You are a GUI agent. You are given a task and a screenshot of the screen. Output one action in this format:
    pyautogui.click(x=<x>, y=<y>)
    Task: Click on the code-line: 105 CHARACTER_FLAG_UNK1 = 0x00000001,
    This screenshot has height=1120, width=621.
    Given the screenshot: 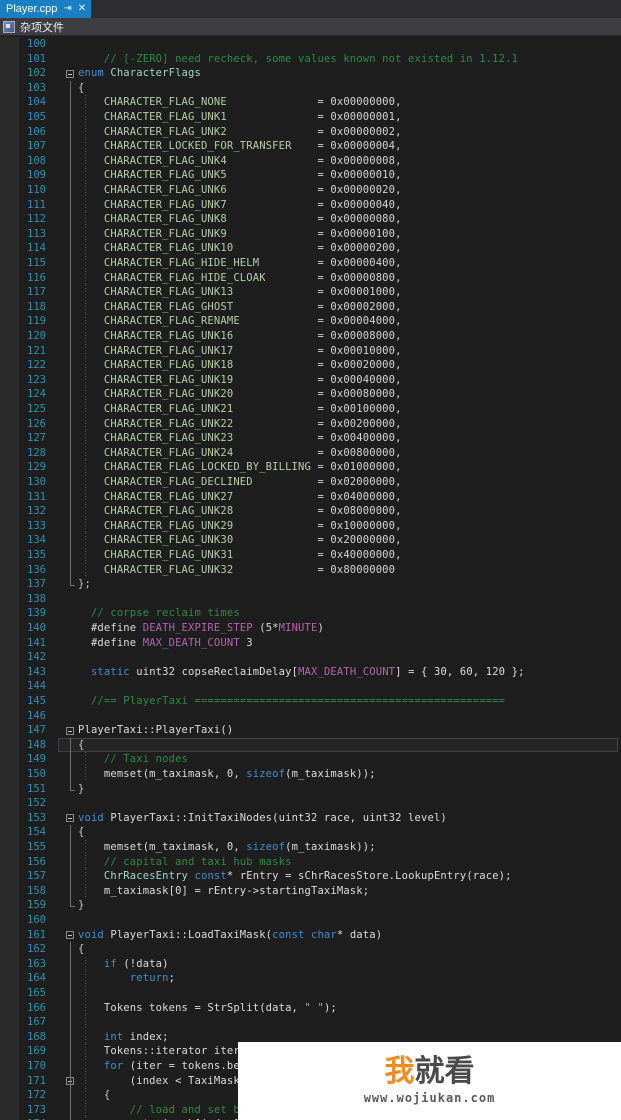 What is the action you would take?
    pyautogui.click(x=310, y=117)
    